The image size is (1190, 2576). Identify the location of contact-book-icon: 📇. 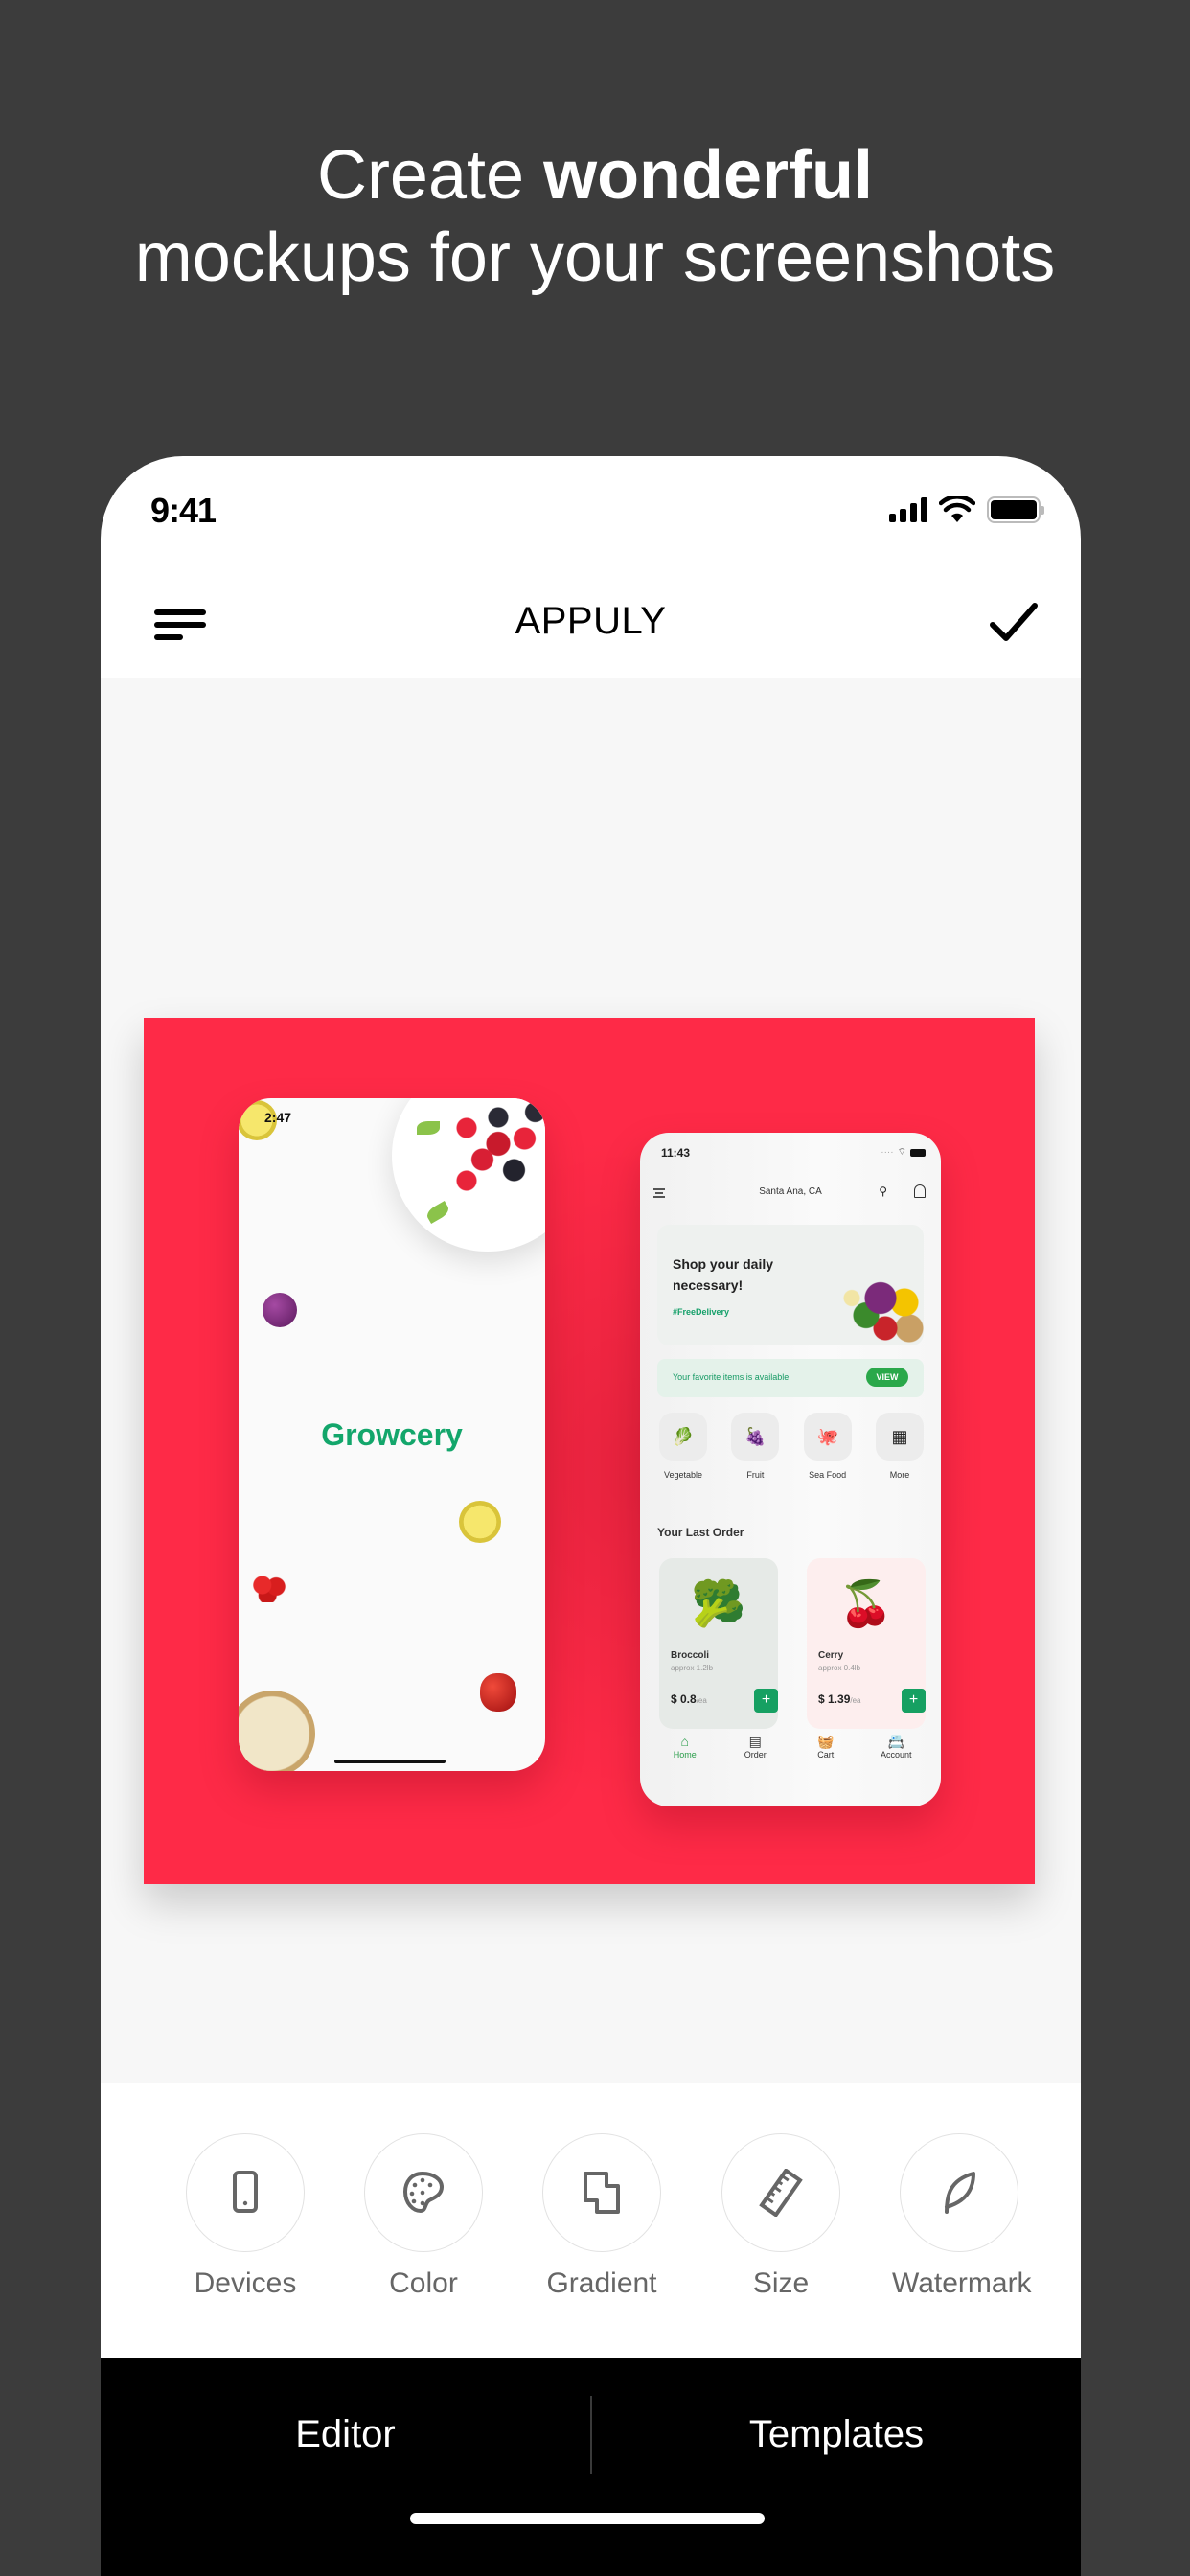
(896, 1741).